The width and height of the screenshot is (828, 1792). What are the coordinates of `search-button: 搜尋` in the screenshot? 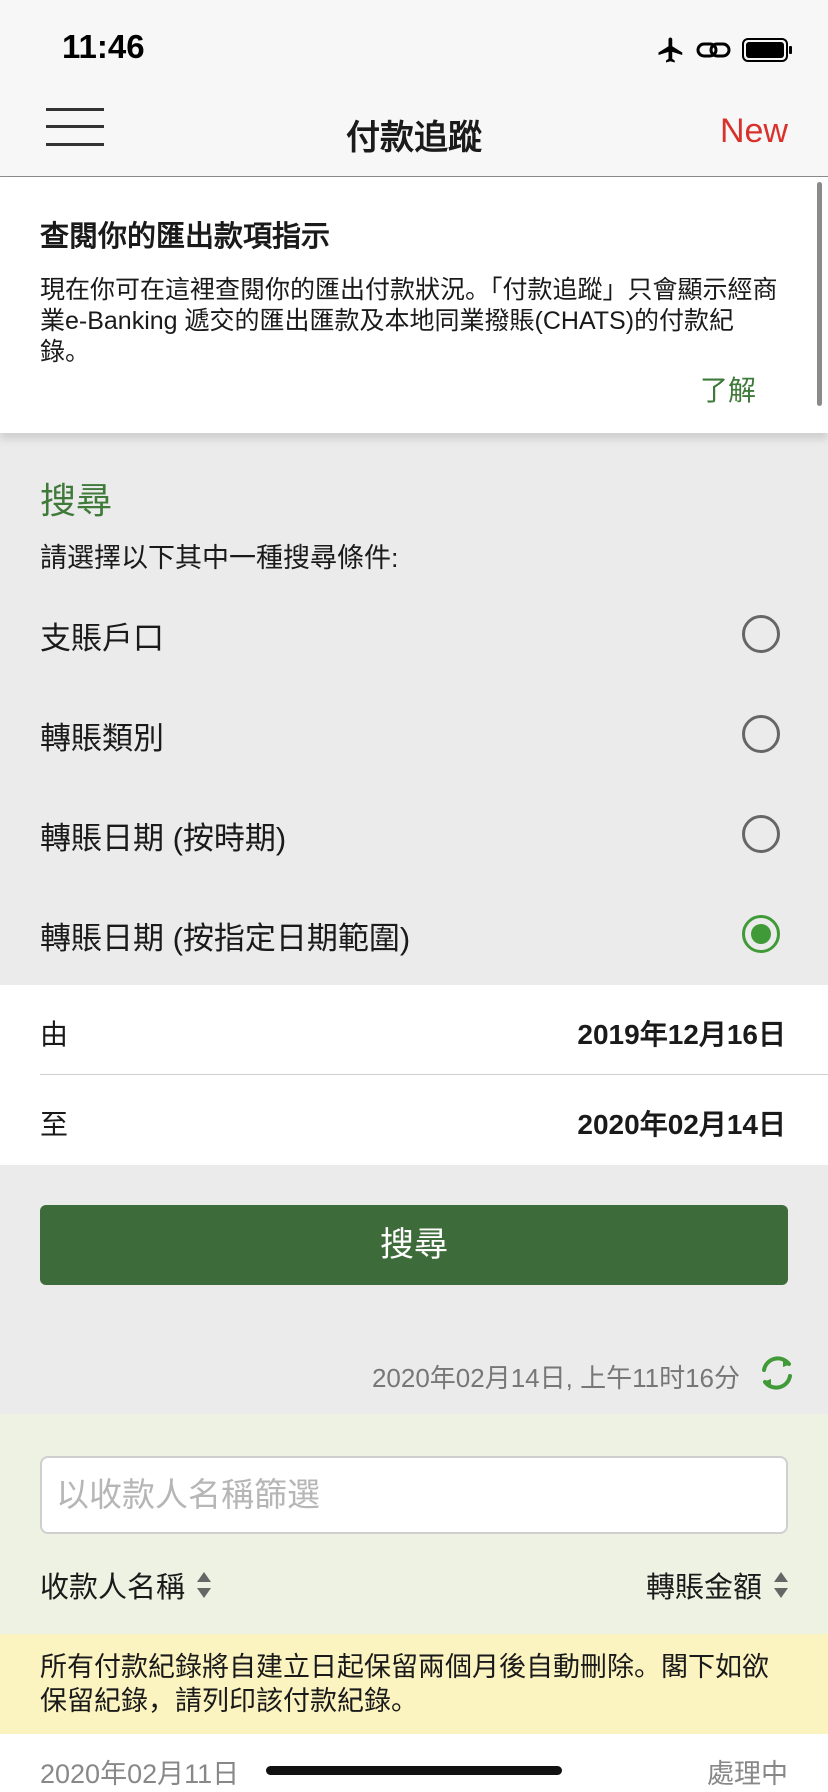 It's located at (414, 1245).